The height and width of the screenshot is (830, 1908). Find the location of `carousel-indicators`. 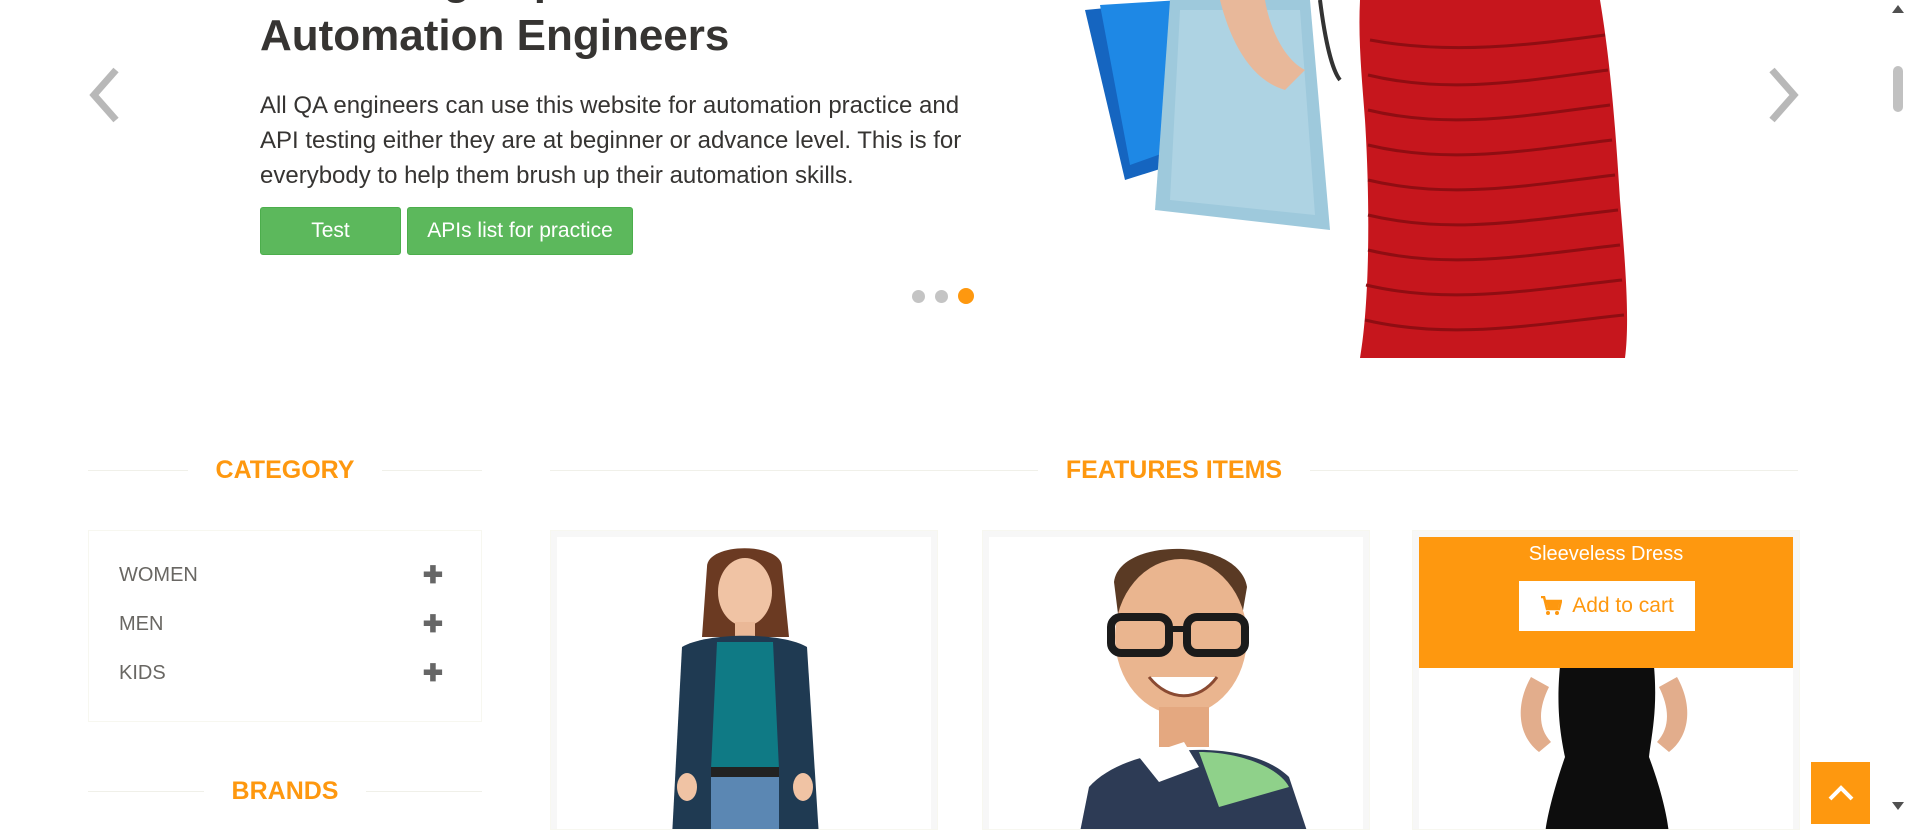

carousel-indicators is located at coordinates (943, 296).